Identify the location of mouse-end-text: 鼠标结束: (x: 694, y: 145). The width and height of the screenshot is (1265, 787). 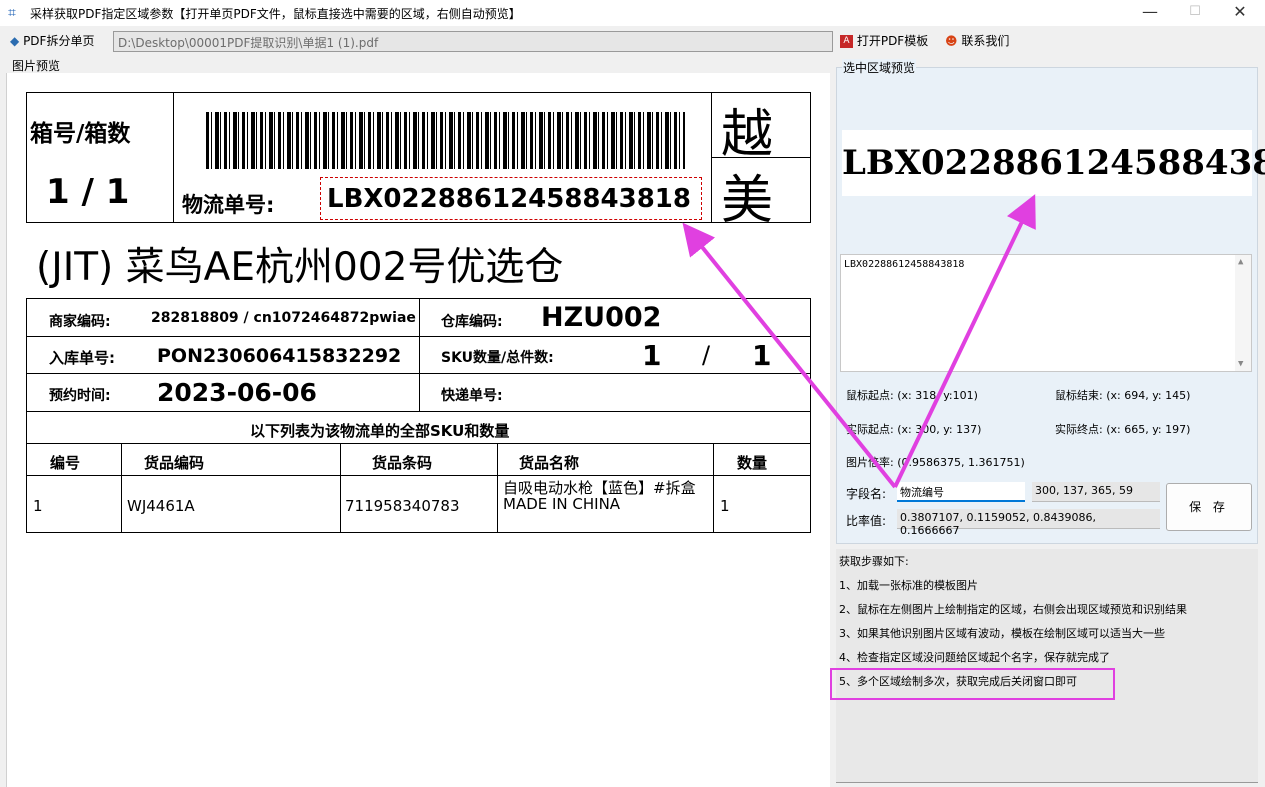
(1123, 395).